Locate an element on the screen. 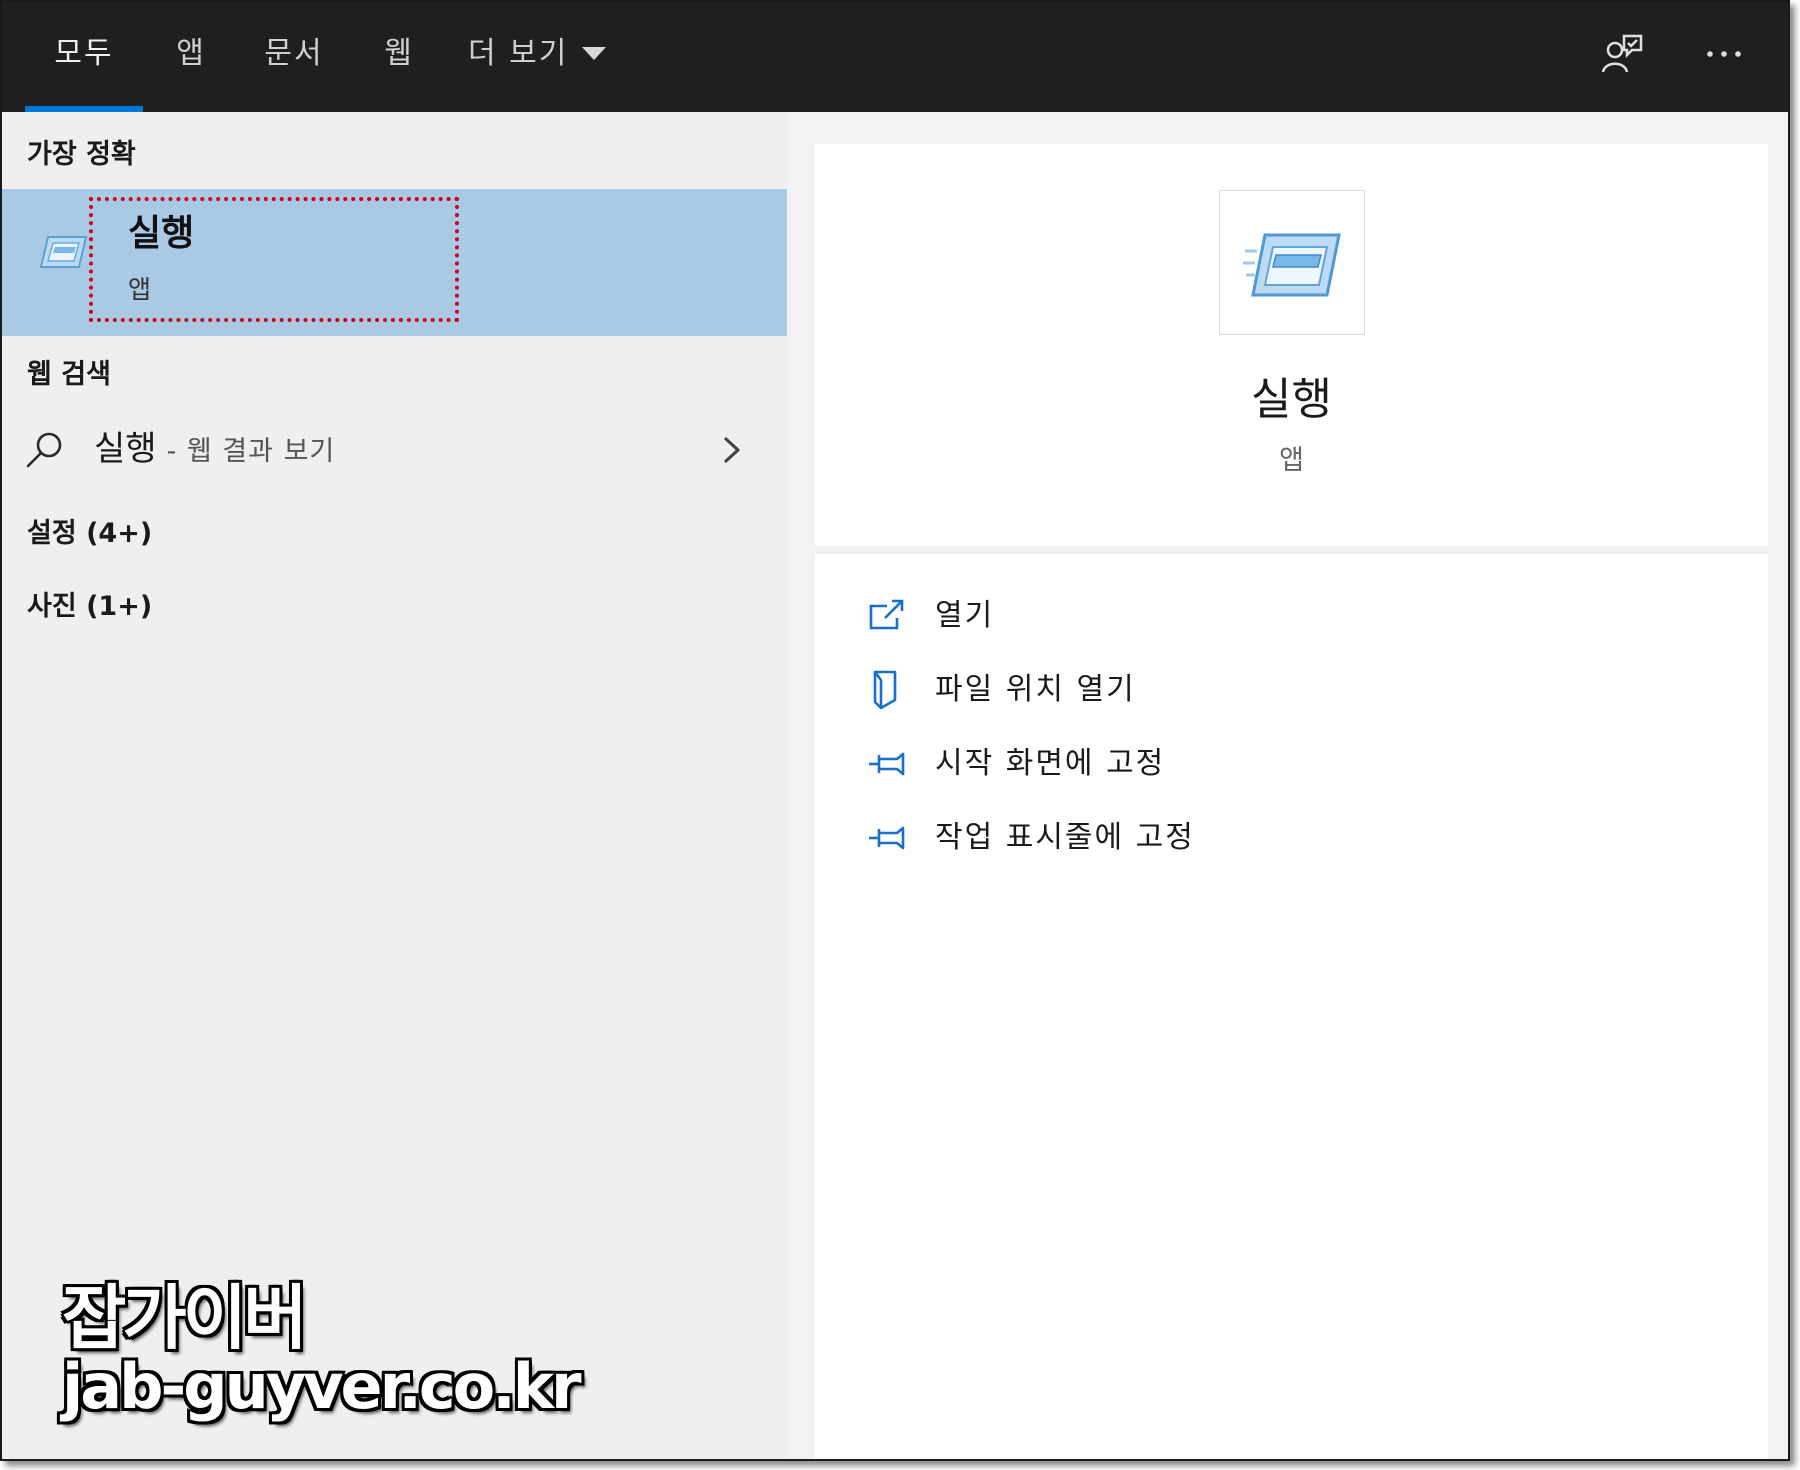 This screenshot has height=1470, width=1800. action-label: 열기 is located at coordinates (965, 615).